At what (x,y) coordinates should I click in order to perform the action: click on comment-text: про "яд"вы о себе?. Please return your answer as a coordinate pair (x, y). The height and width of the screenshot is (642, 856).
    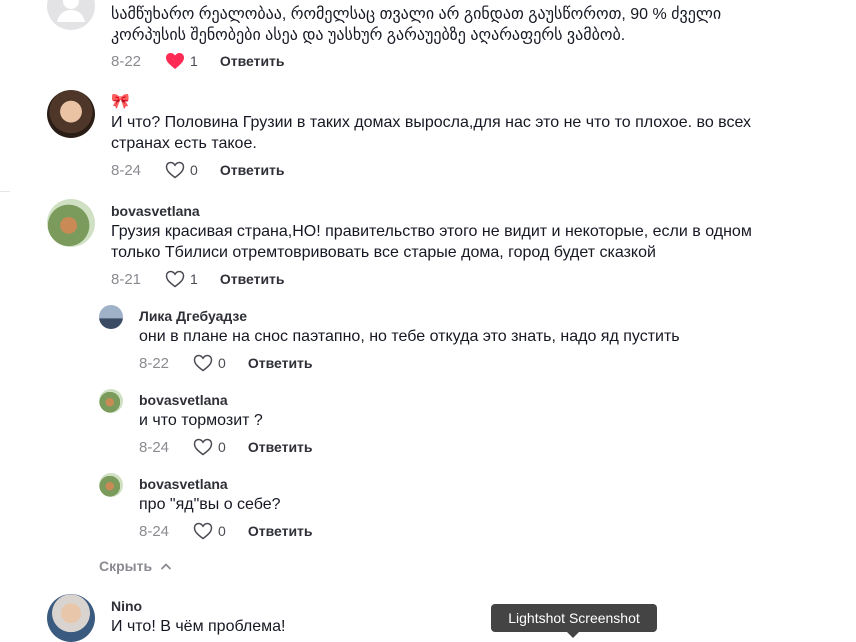
    Looking at the image, I should click on (210, 504).